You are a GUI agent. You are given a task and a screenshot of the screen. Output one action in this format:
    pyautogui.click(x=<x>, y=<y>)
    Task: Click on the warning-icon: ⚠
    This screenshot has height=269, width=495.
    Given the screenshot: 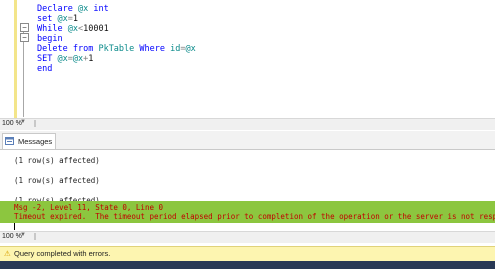 What is the action you would take?
    pyautogui.click(x=7, y=253)
    